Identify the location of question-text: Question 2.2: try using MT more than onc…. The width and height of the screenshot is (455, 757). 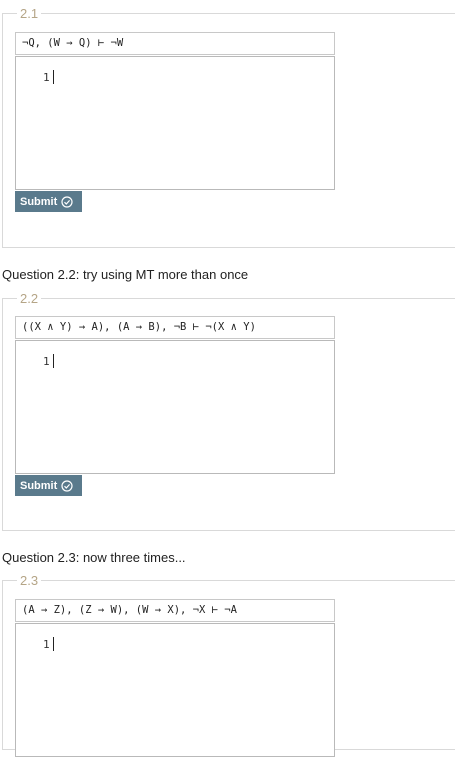
(125, 274).